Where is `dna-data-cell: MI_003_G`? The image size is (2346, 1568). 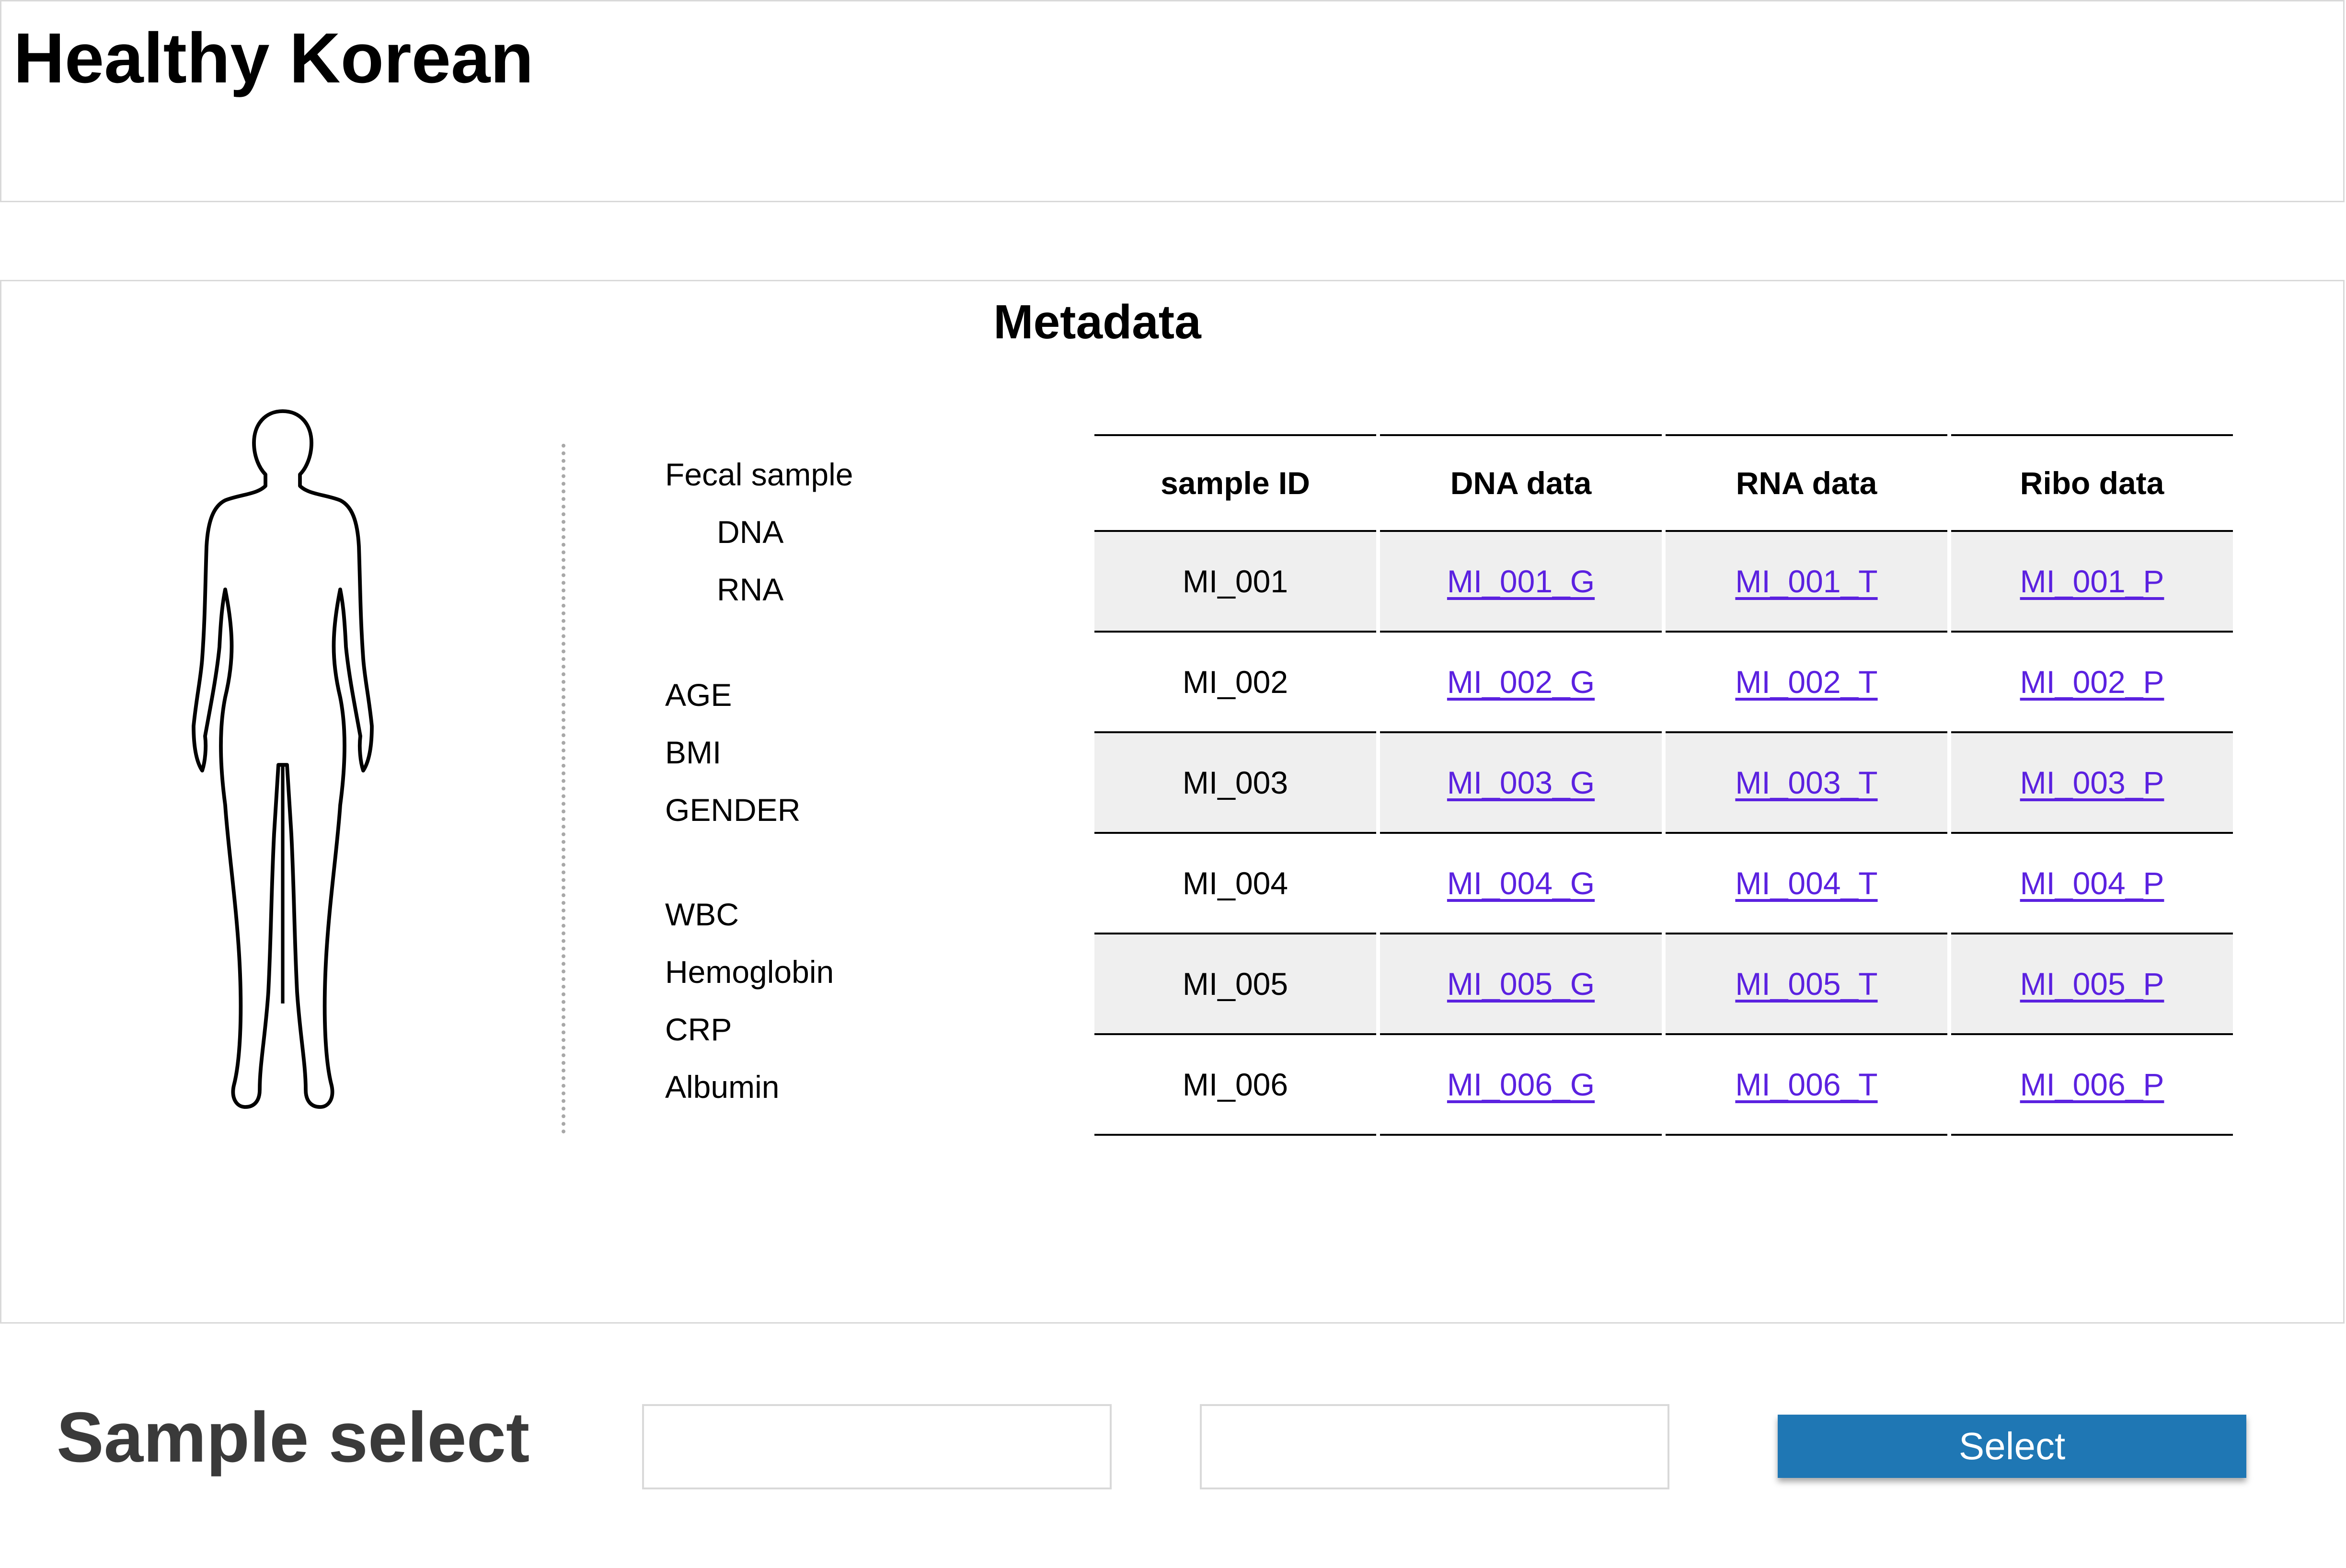 dna-data-cell: MI_003_G is located at coordinates (1521, 781).